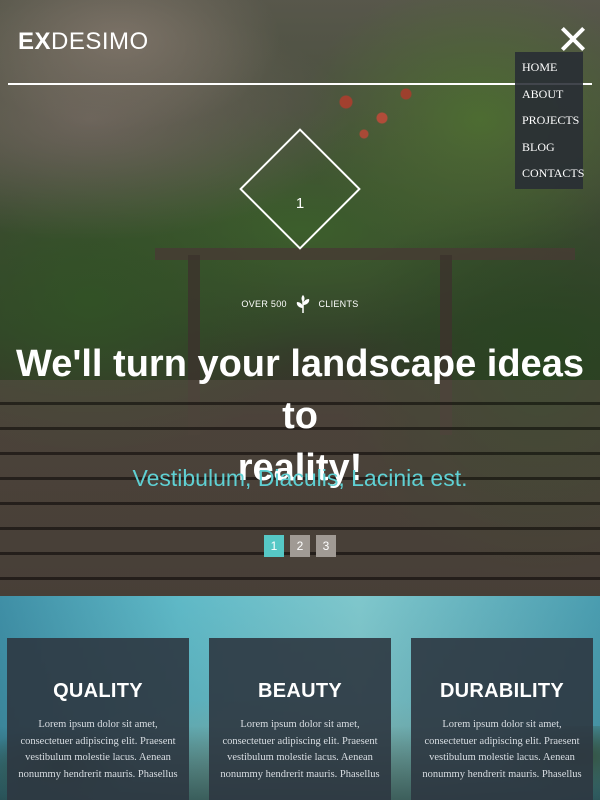 This screenshot has height=800, width=600. Describe the element at coordinates (365, 254) in the screenshot. I see `hero-railing` at that location.